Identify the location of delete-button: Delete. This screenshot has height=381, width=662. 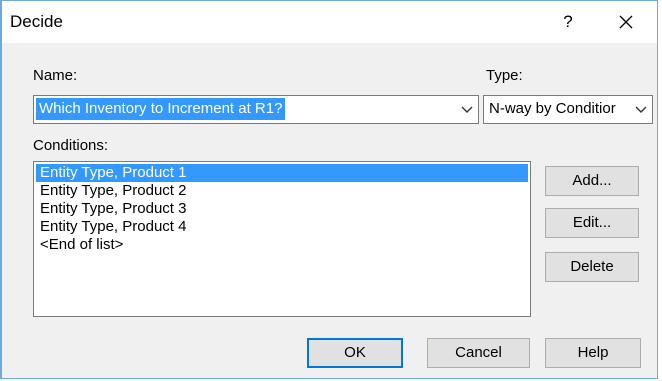
(592, 267).